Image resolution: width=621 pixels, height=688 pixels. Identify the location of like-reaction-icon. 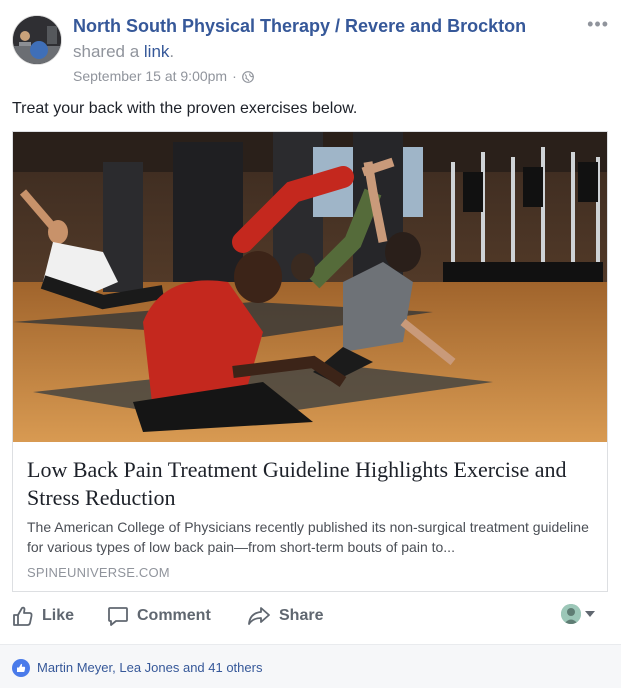
(21, 668).